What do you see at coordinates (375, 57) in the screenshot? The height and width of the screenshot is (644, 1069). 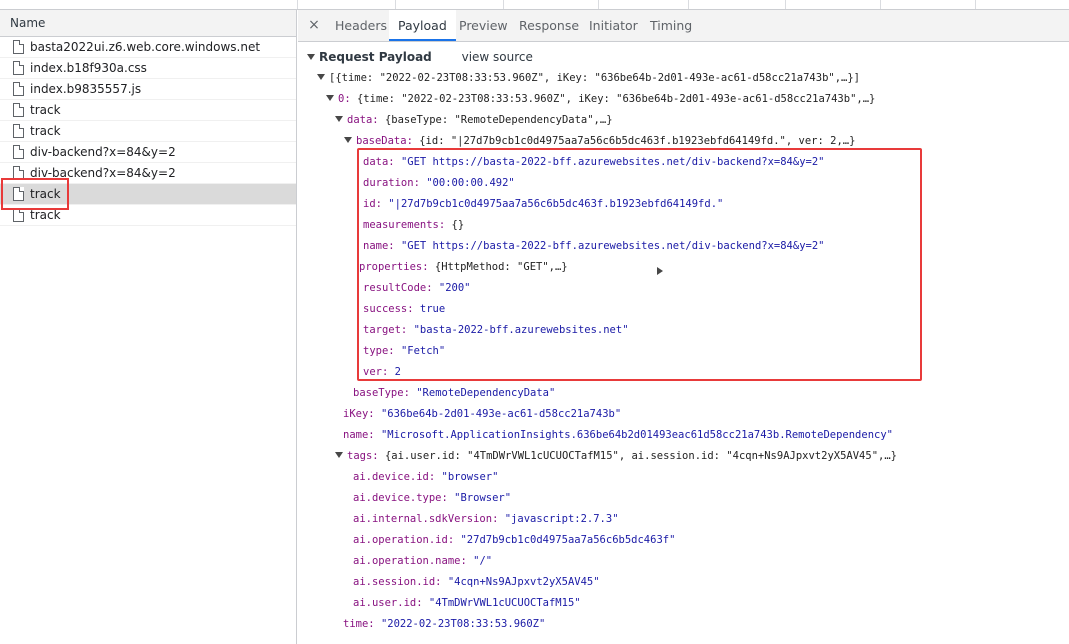 I see `section-title: Request Payload` at bounding box center [375, 57].